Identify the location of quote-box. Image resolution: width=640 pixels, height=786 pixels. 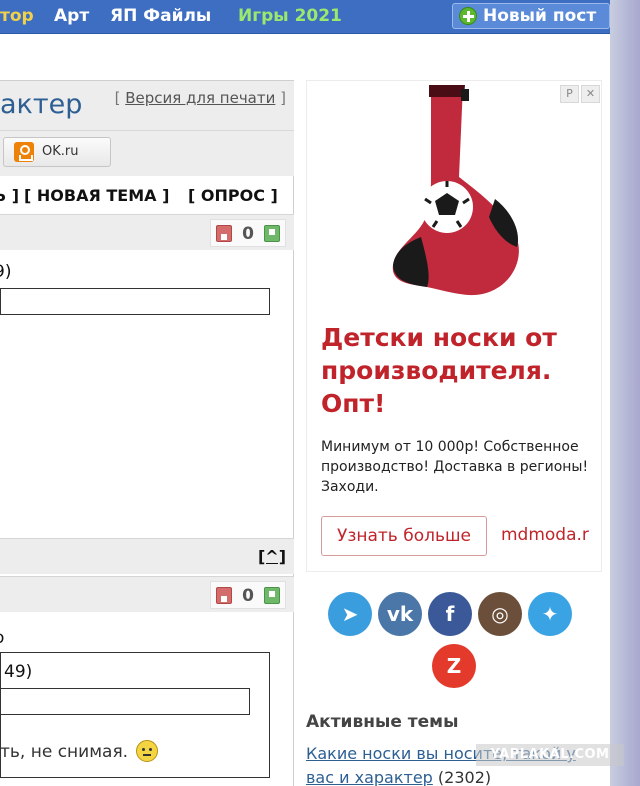
(135, 301).